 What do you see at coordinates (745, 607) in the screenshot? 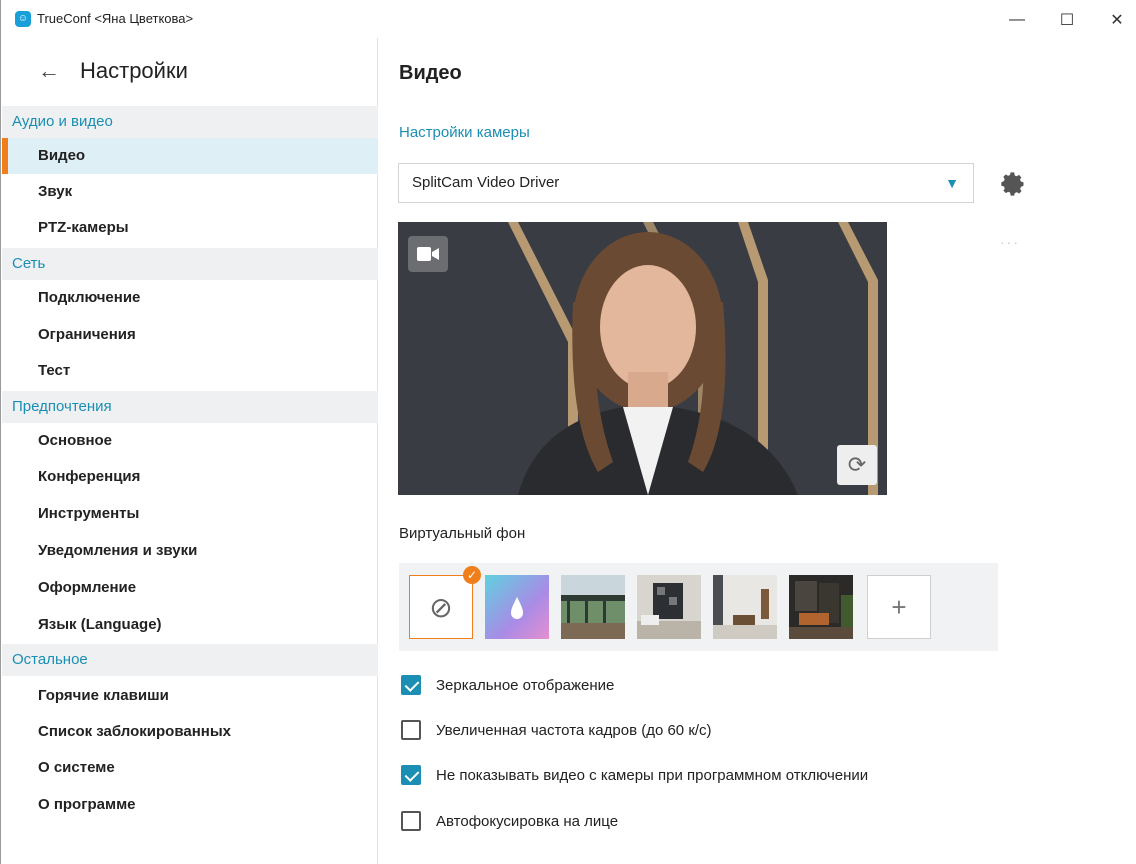
I see `background-room-3-option` at bounding box center [745, 607].